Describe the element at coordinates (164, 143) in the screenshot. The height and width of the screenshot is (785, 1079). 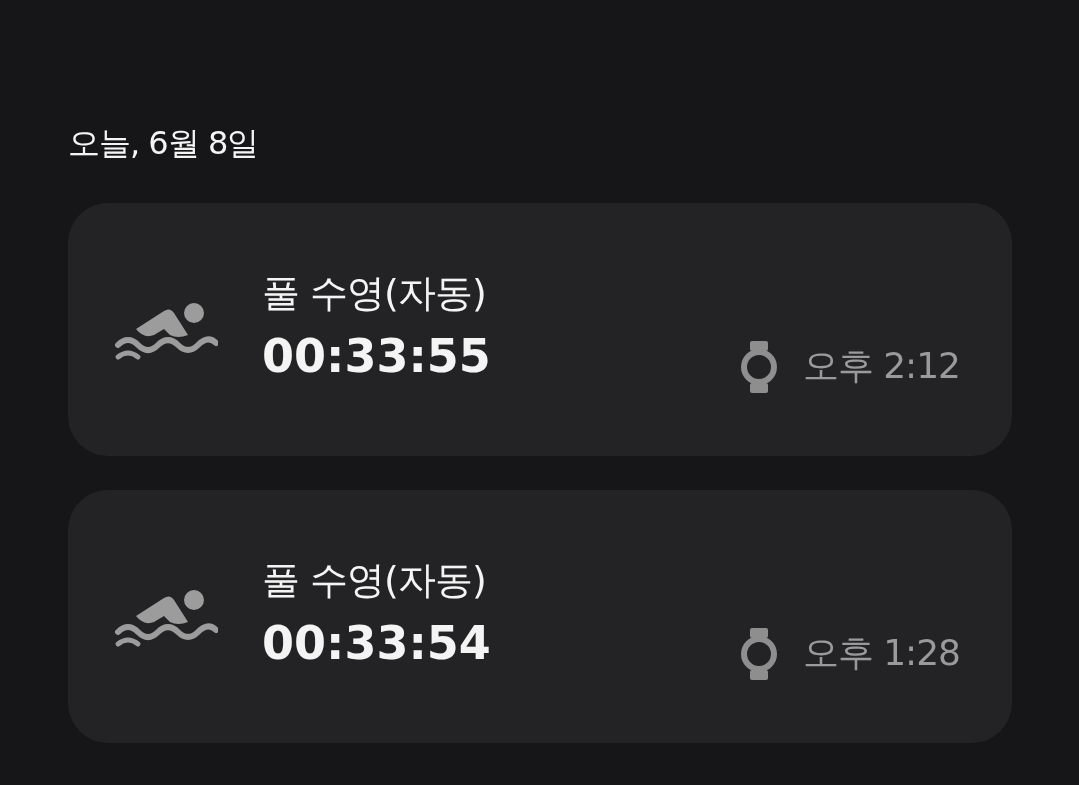
I see `date-header: 오늘, 6월 8일` at that location.